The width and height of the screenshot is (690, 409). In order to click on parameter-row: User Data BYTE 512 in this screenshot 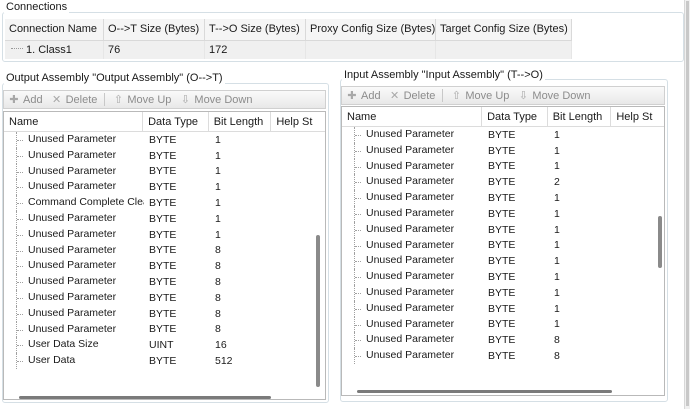, I will do `click(138, 361)`.